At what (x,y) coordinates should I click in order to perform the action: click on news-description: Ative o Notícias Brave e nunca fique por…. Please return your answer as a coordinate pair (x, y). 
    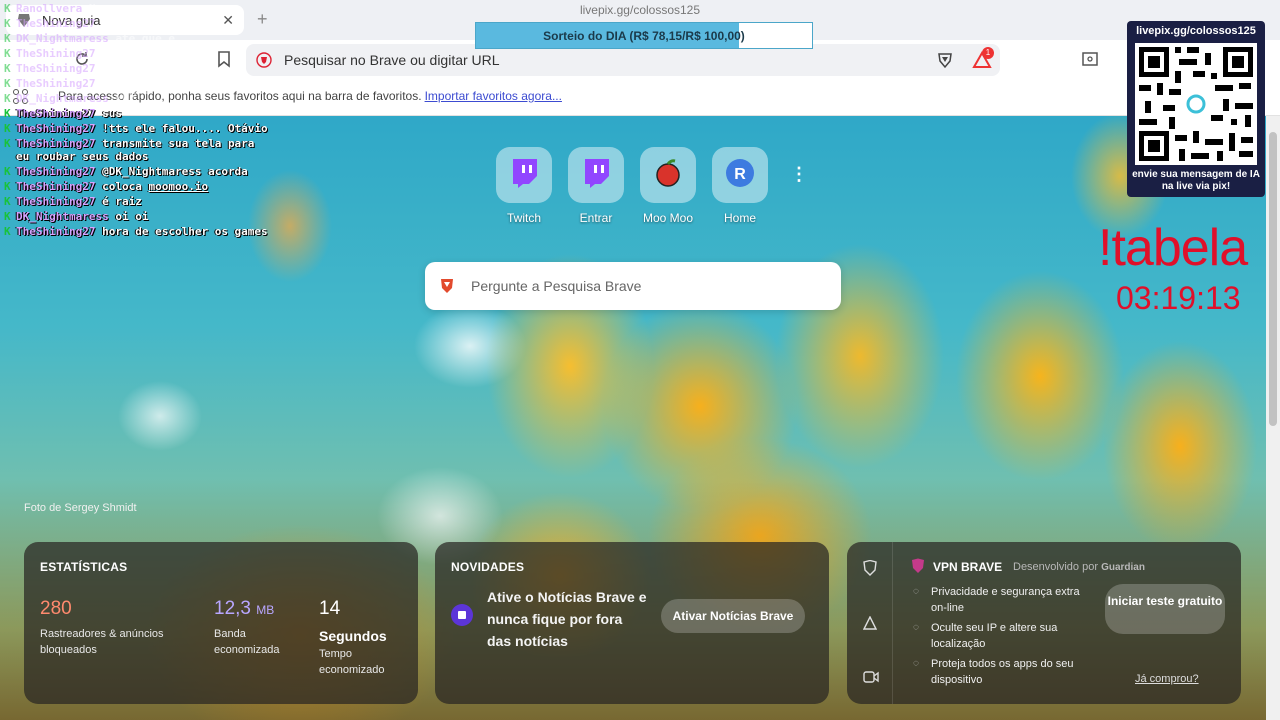
    Looking at the image, I should click on (567, 619).